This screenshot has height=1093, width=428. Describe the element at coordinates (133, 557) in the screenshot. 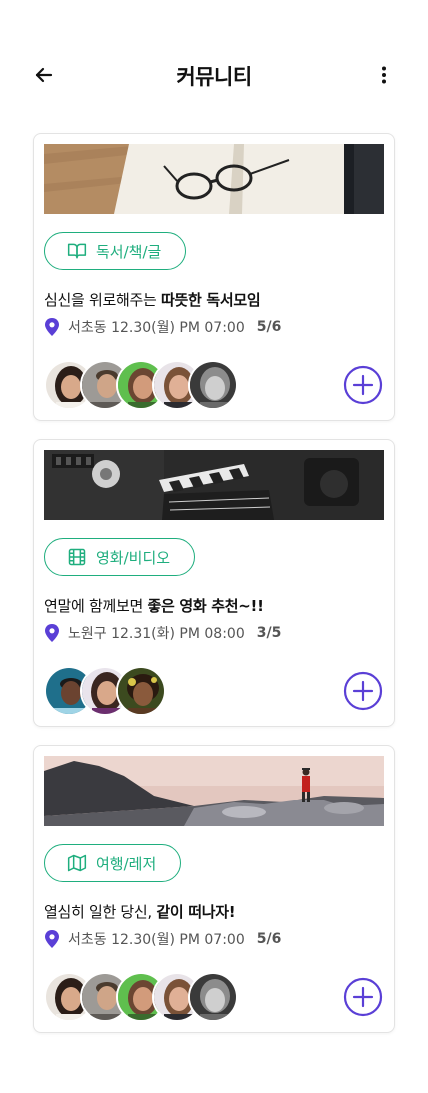

I see `category-label: 영화/비디오` at that location.